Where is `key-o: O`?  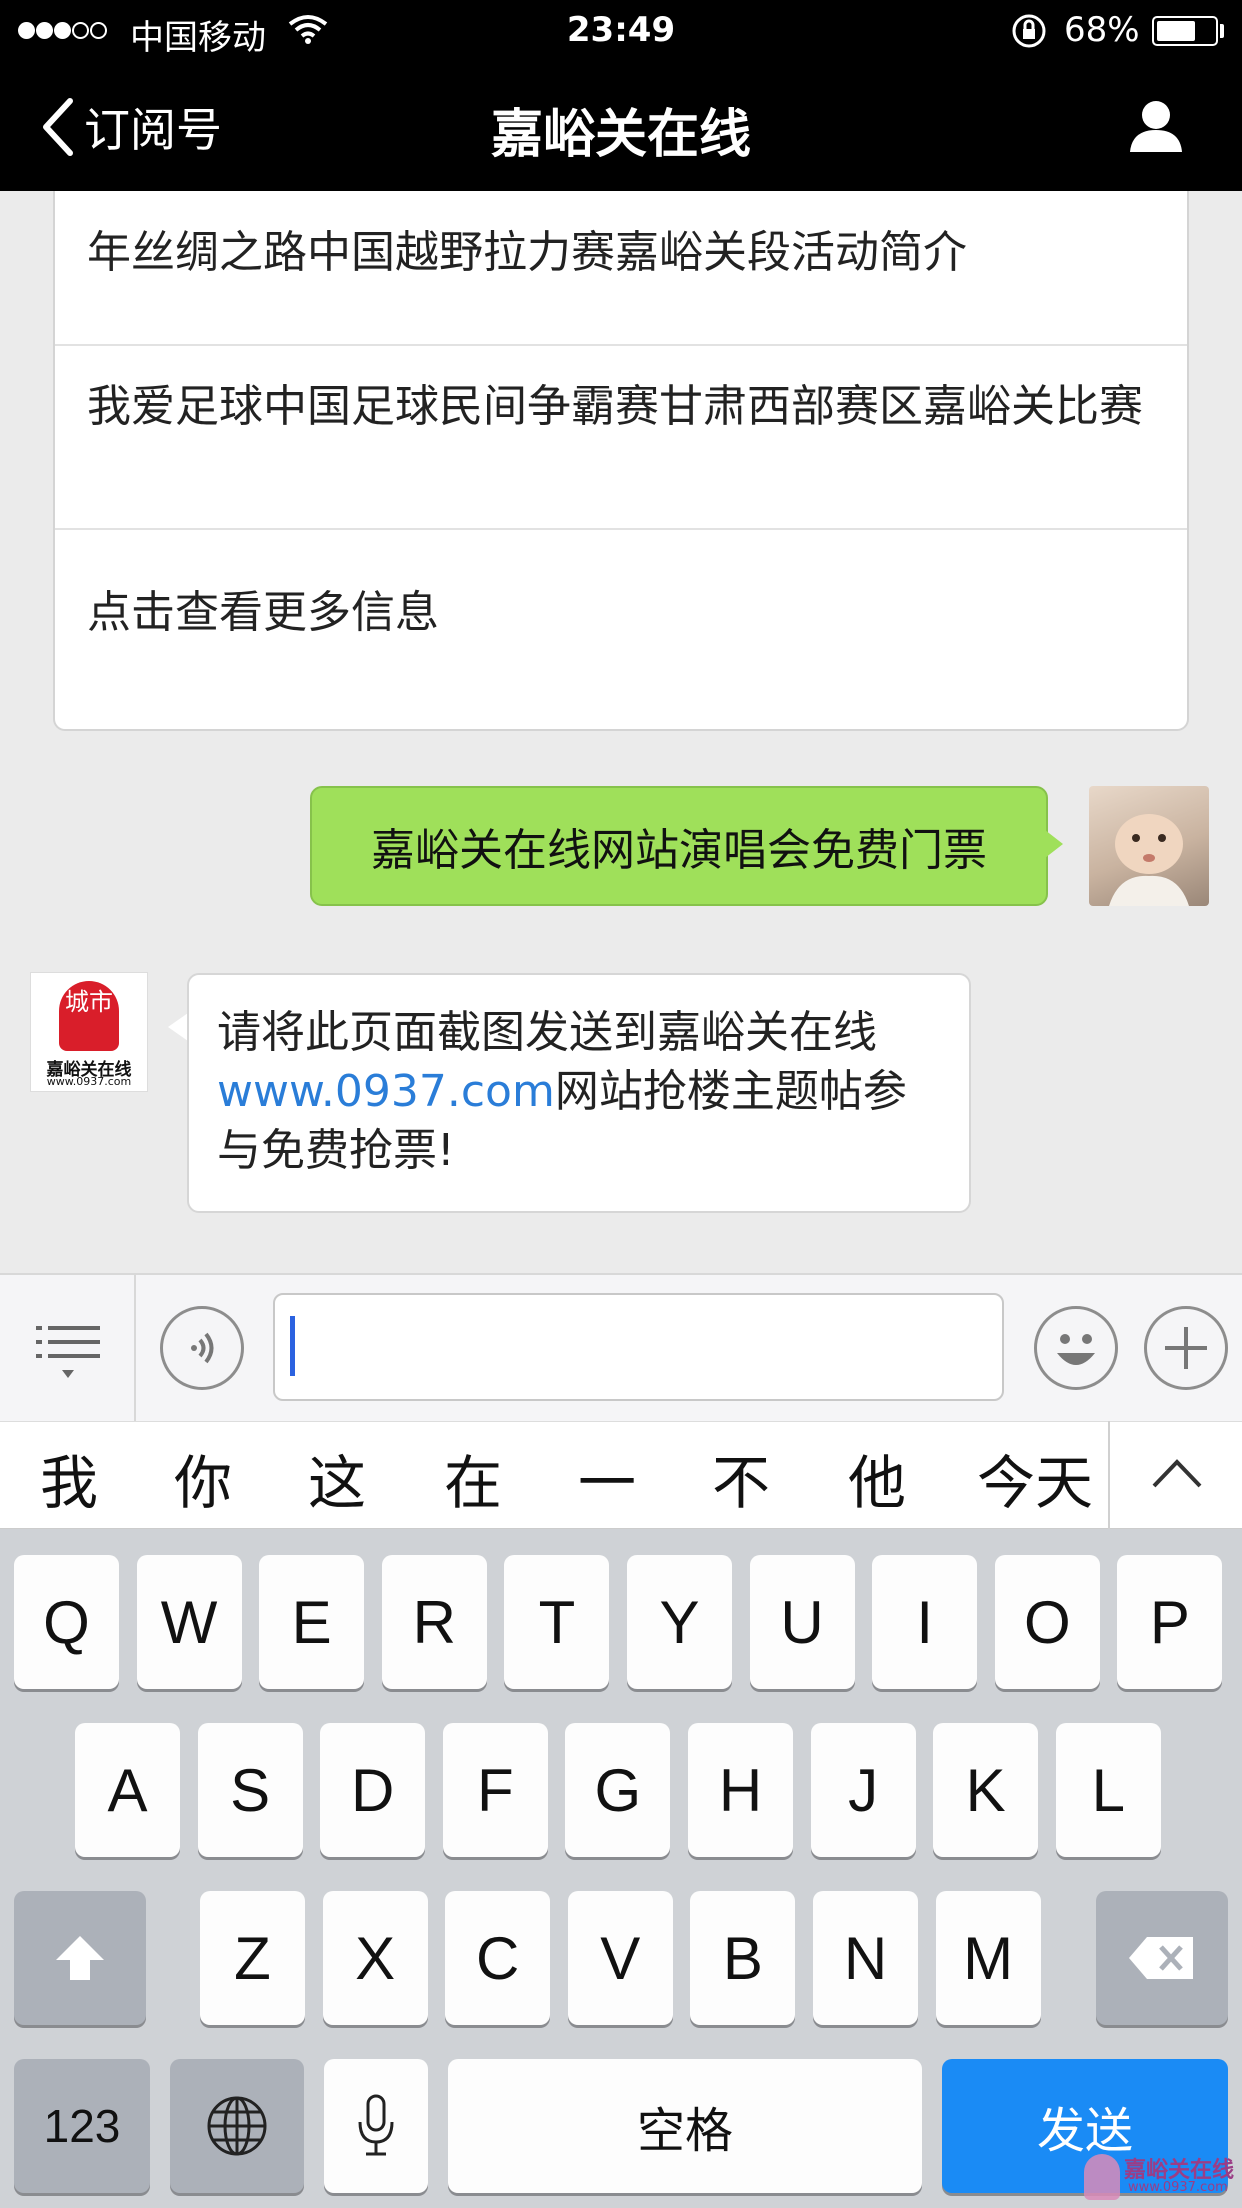
key-o: O is located at coordinates (1047, 1622).